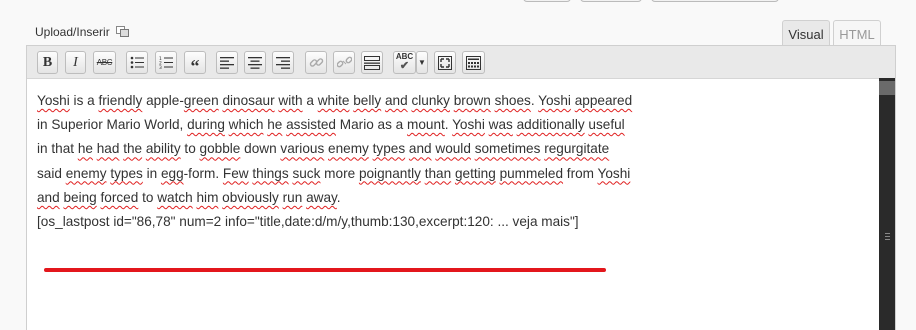  Describe the element at coordinates (372, 125) in the screenshot. I see `paragraph-text: Mario as a` at that location.